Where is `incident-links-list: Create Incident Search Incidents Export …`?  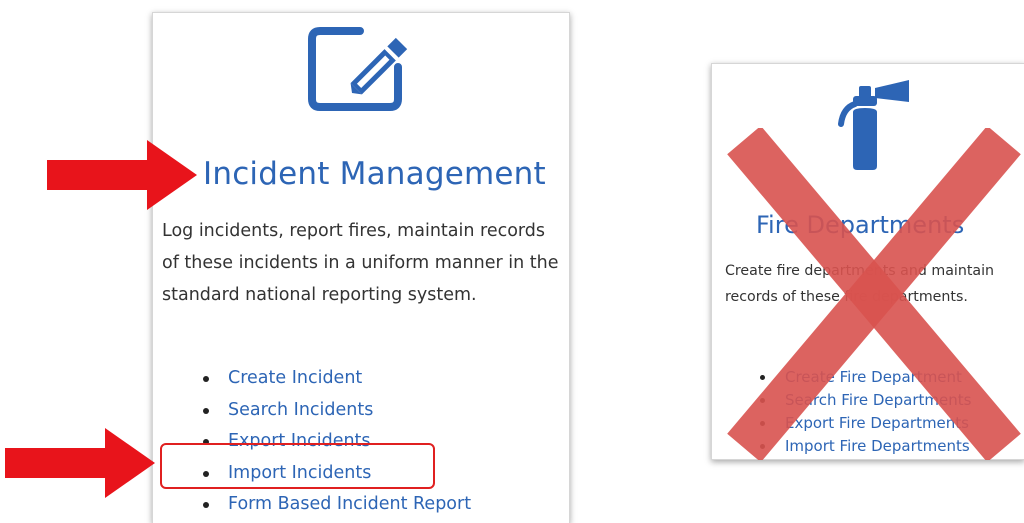 incident-links-list: Create Incident Search Incidents Export … is located at coordinates (336, 442).